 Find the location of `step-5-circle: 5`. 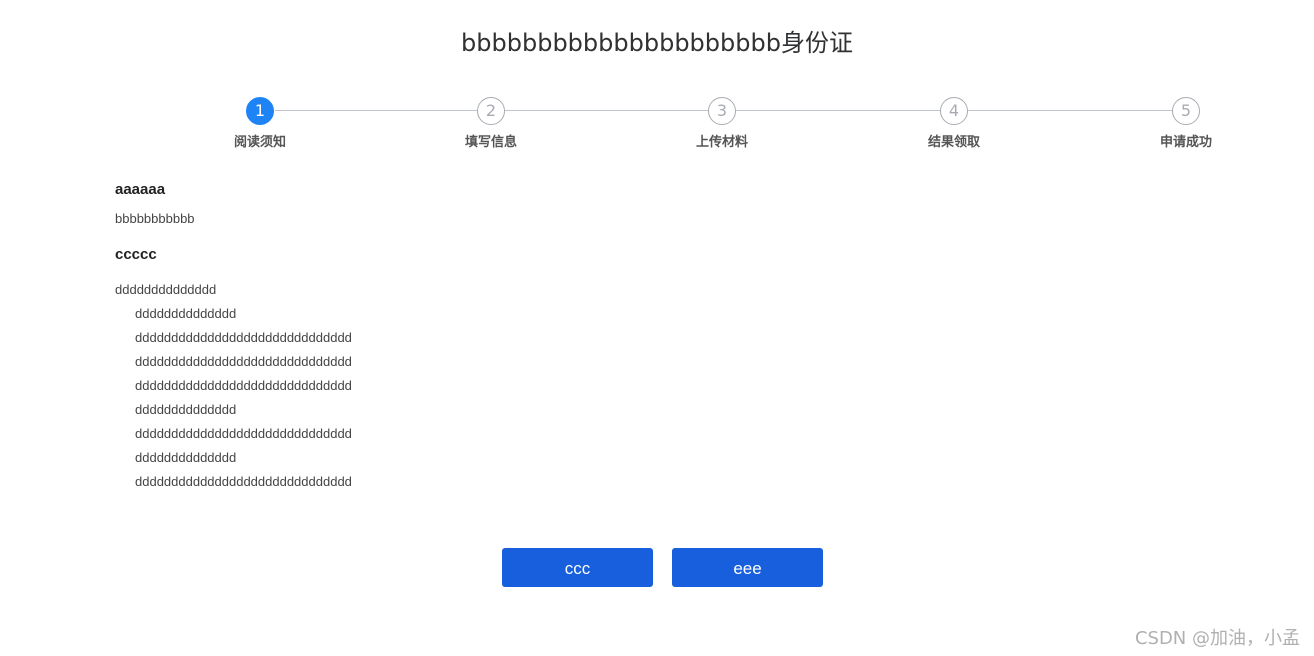

step-5-circle: 5 is located at coordinates (1186, 111).